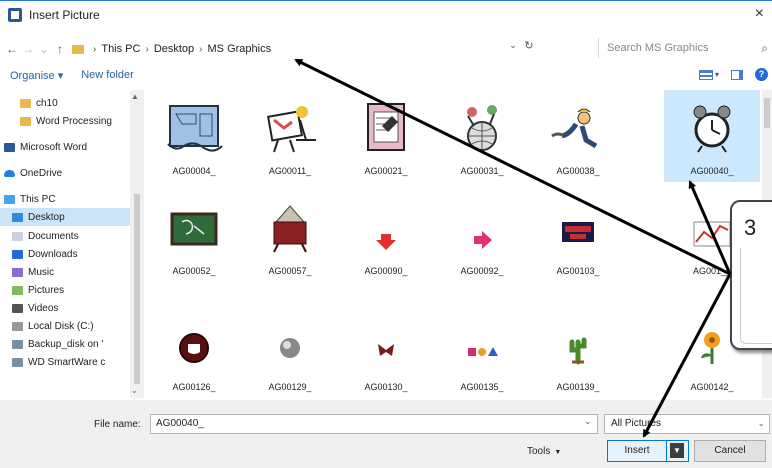 Image resolution: width=772 pixels, height=468 pixels. I want to click on arrow-to-ag00040, so click(710, 227).